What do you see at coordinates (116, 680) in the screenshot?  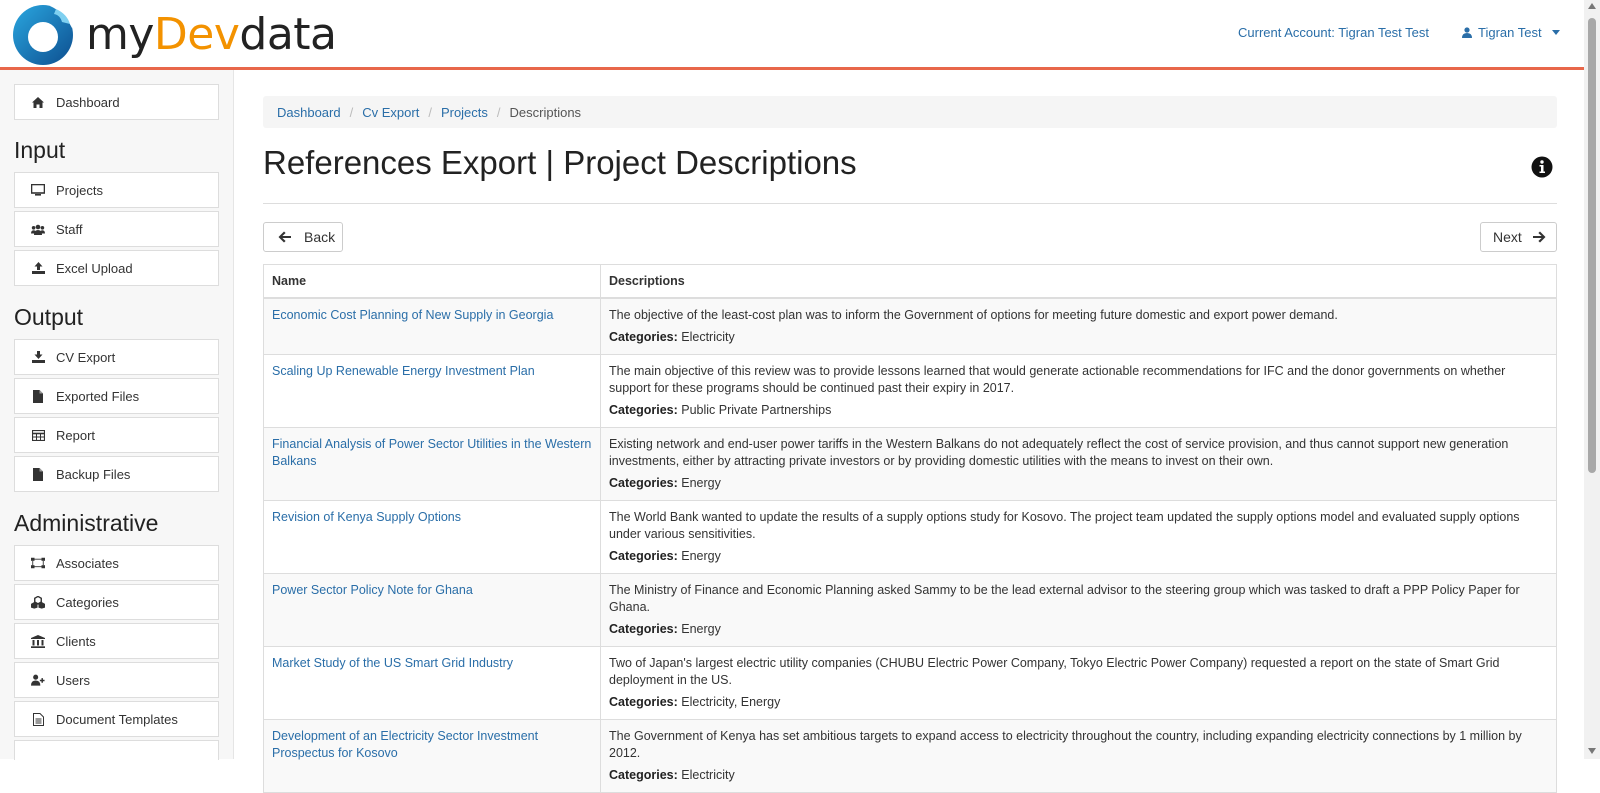 I see `sidebar-item-users: Users` at bounding box center [116, 680].